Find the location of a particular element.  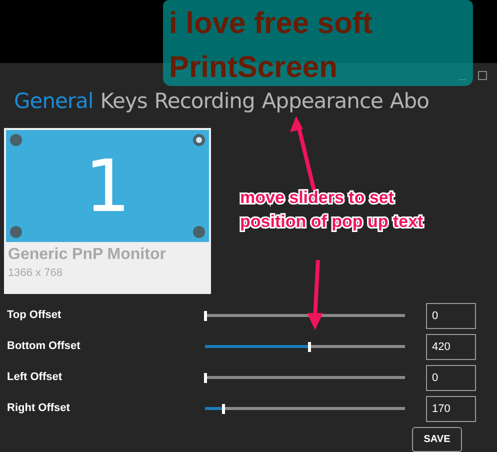

tab: Appearance is located at coordinates (322, 101).